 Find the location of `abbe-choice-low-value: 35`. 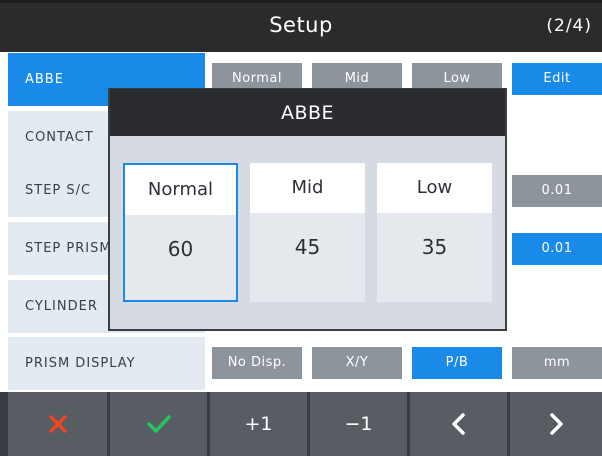

abbe-choice-low-value: 35 is located at coordinates (434, 247).